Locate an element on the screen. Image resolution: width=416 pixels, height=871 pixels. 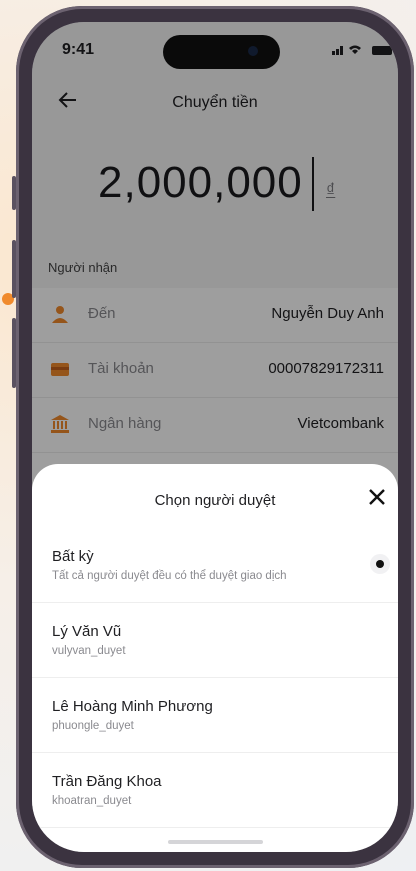
option-name: Lê Hoàng Minh Phương is located at coordinates (132, 706).